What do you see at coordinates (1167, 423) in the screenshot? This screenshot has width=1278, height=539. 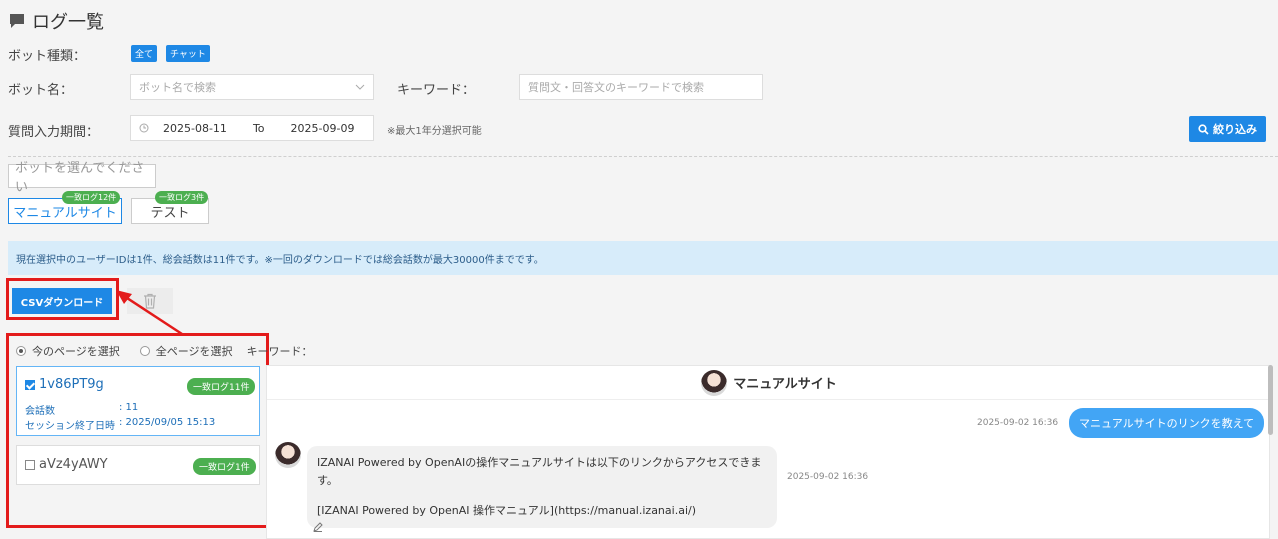 I see `user-message-bubble: マニュアルサイトのリンクを教えて` at bounding box center [1167, 423].